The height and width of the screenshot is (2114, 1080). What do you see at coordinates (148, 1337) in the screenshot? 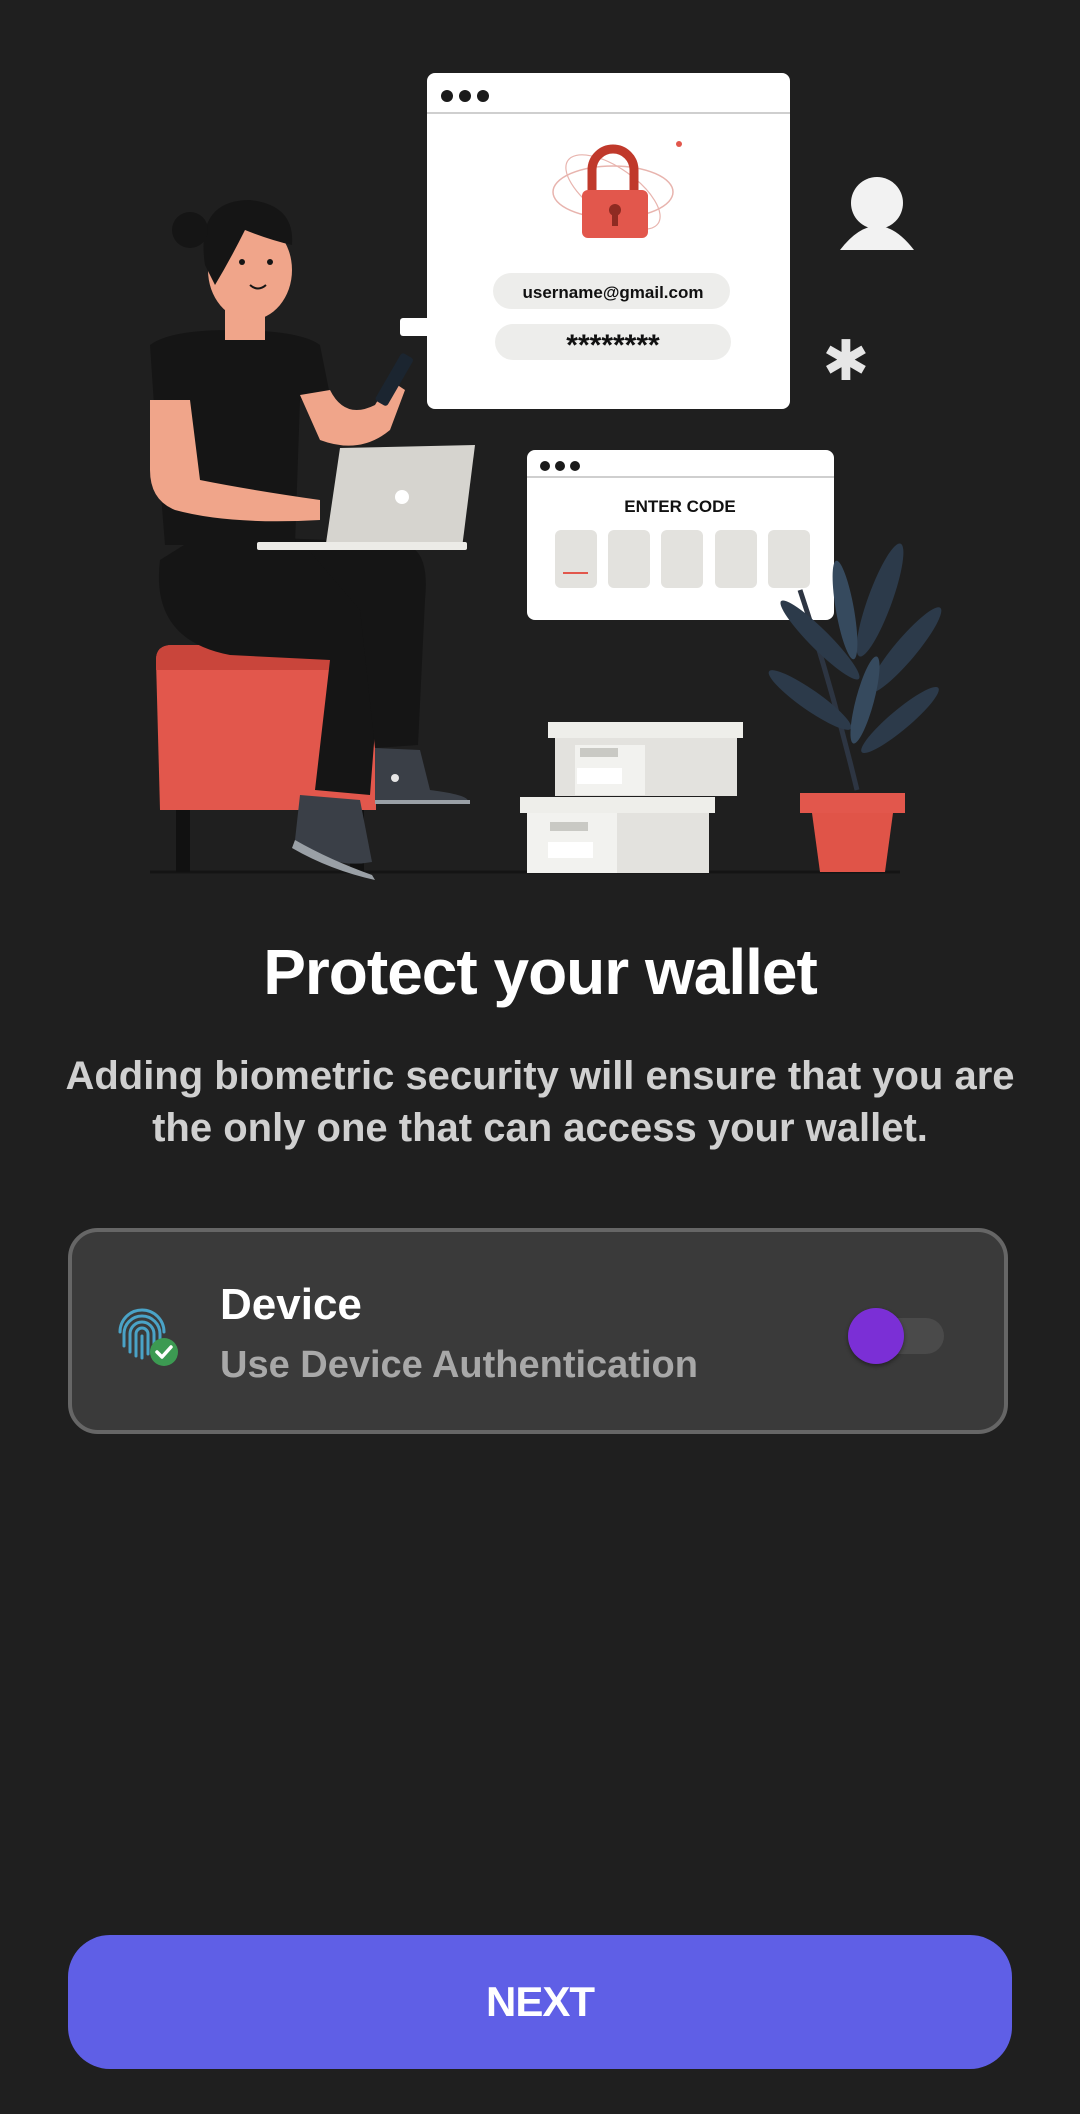
I see `fingerprint-check-icon` at bounding box center [148, 1337].